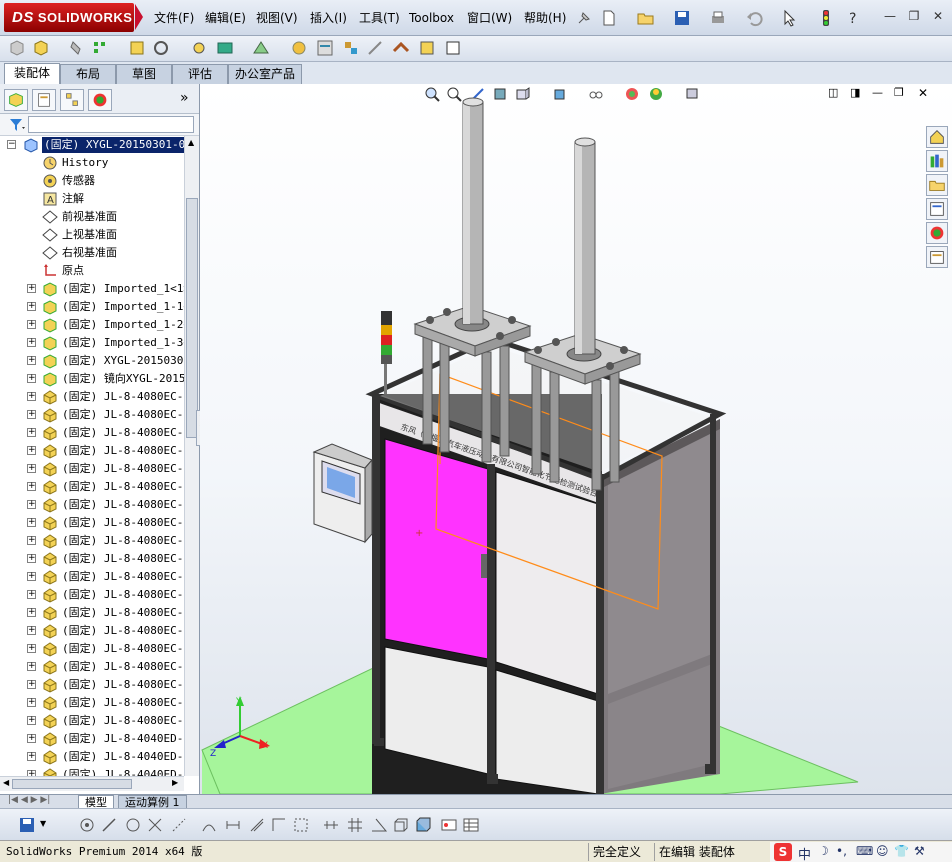  Describe the element at coordinates (92, 325) in the screenshot. I see `tree-item: + (固定) Imported_1-2<` at that location.